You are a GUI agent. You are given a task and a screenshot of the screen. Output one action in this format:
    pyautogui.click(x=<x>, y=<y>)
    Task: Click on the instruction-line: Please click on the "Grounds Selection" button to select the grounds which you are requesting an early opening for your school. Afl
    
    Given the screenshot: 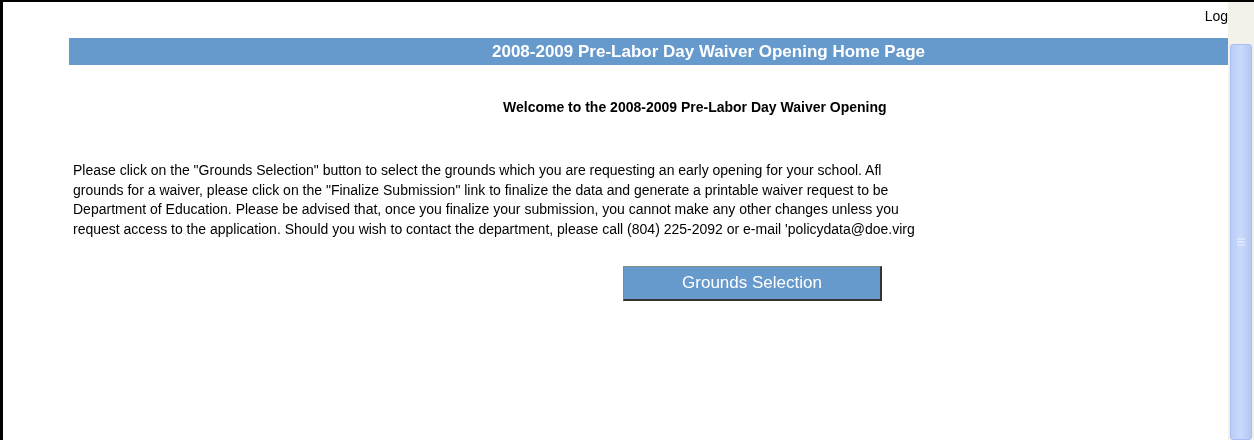 What is the action you would take?
    pyautogui.click(x=478, y=170)
    